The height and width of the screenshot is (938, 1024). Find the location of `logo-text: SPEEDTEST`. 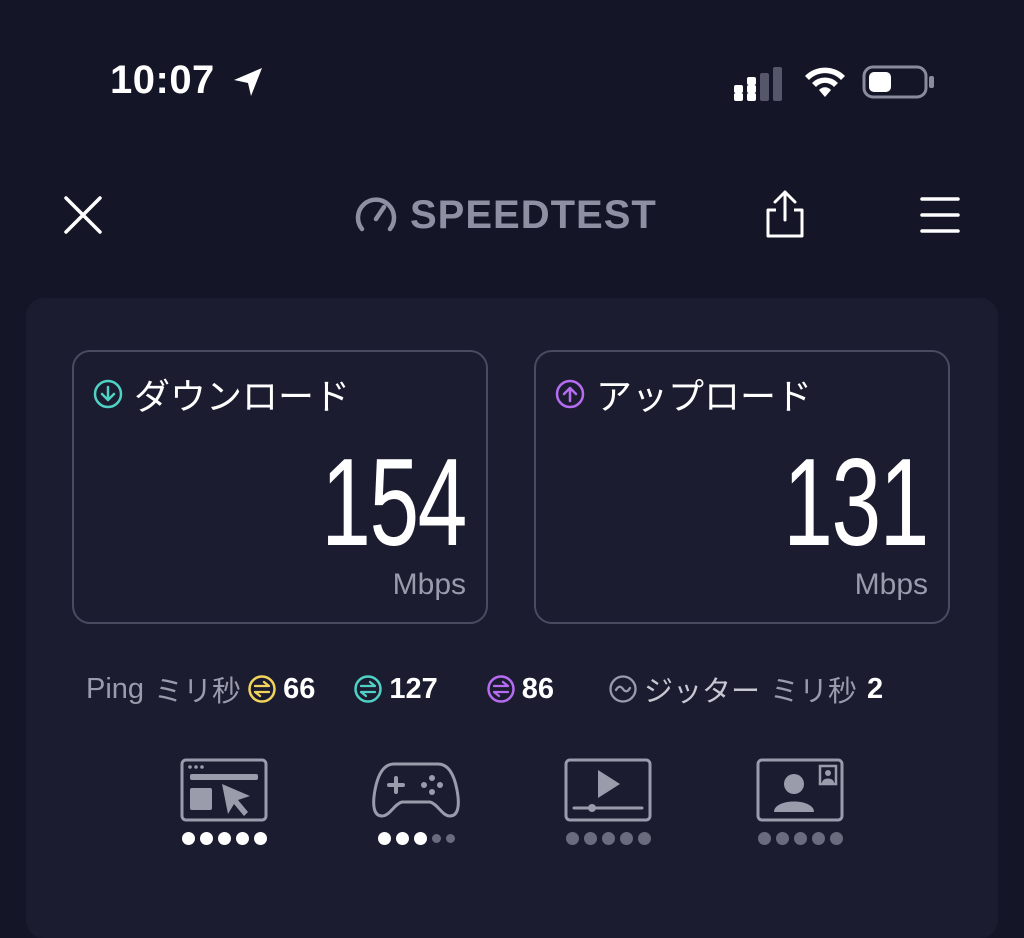

logo-text: SPEEDTEST is located at coordinates (533, 214).